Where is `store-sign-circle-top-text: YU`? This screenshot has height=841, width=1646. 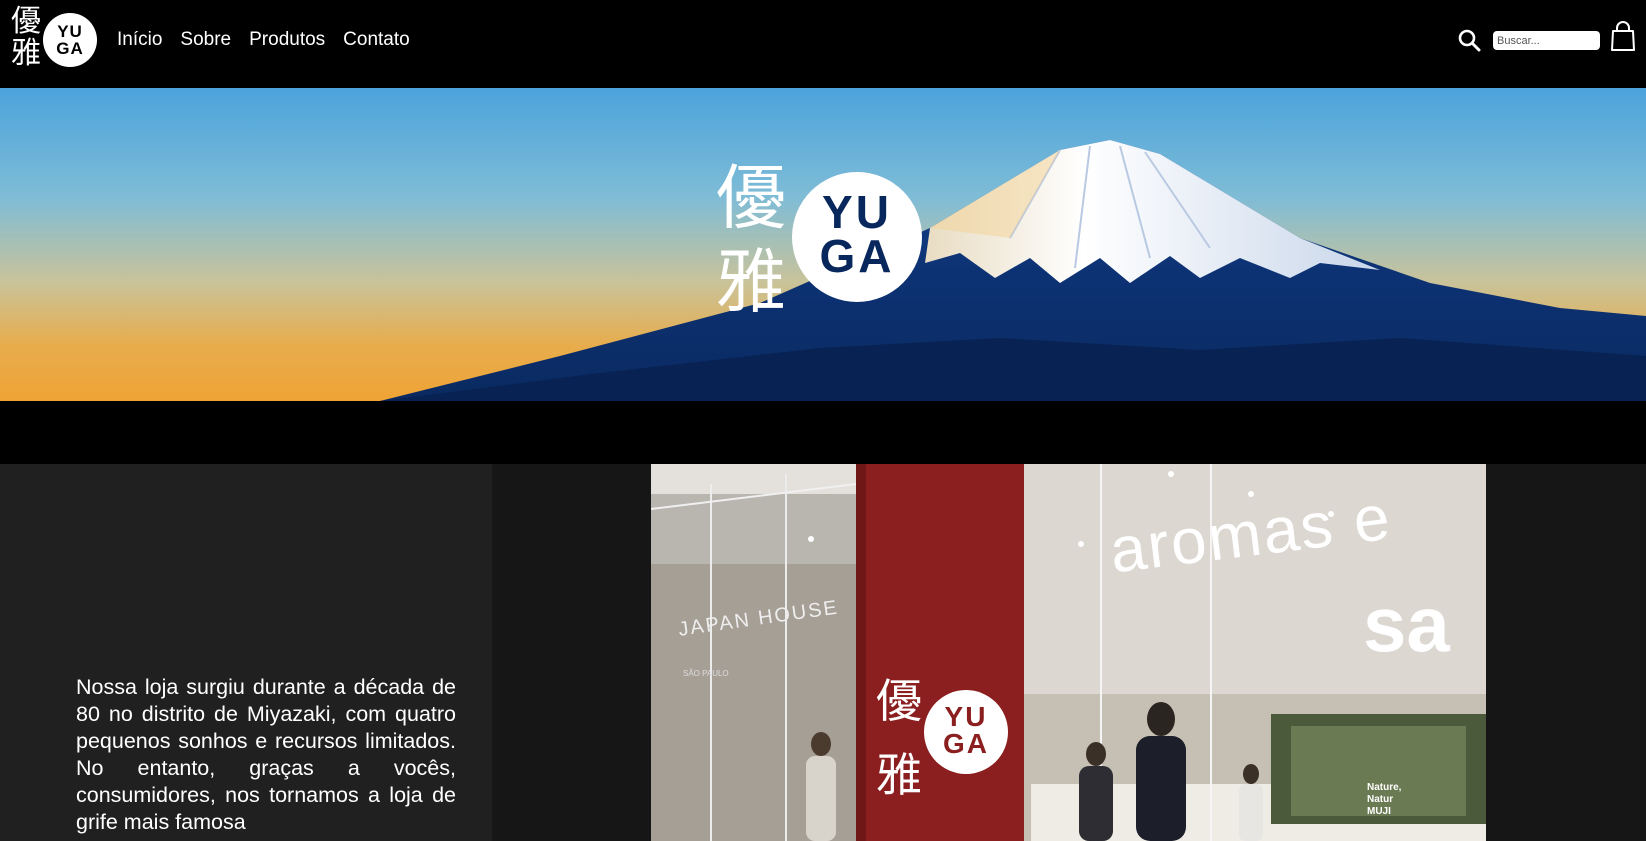
store-sign-circle-top-text: YU is located at coordinates (966, 716).